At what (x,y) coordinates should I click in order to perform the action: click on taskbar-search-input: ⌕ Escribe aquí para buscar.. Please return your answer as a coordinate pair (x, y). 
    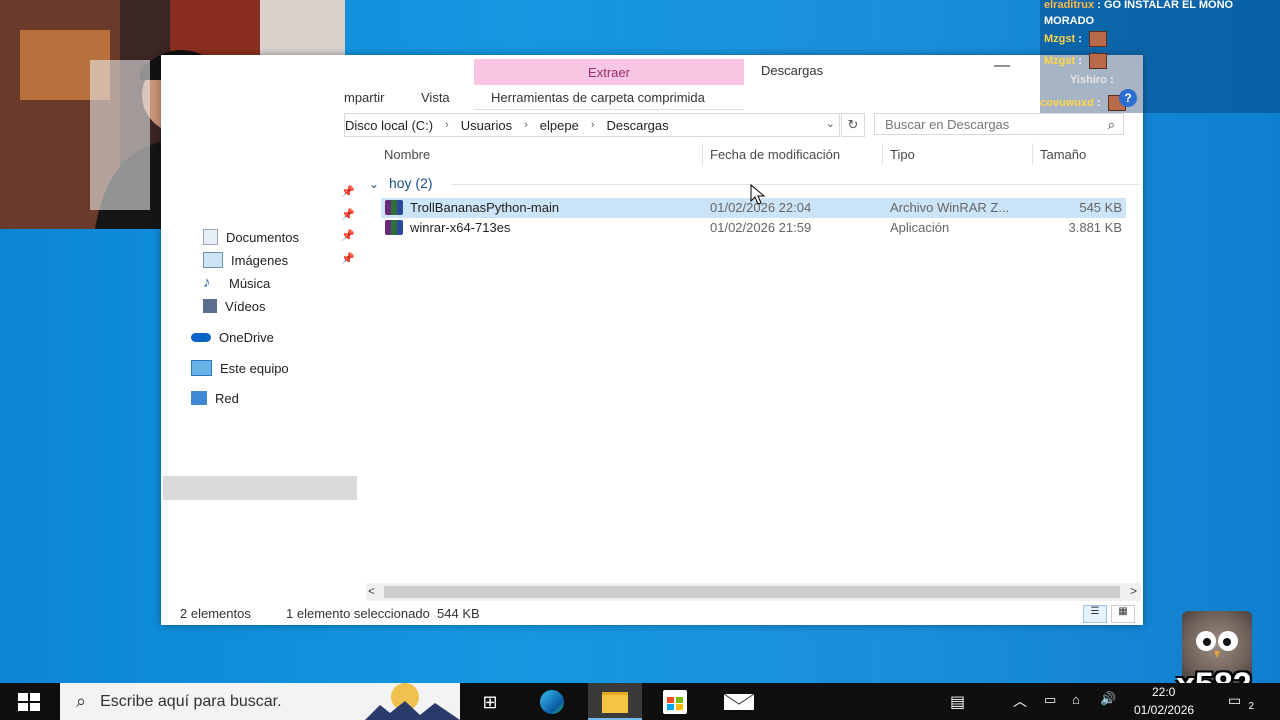
    Looking at the image, I should click on (260, 701).